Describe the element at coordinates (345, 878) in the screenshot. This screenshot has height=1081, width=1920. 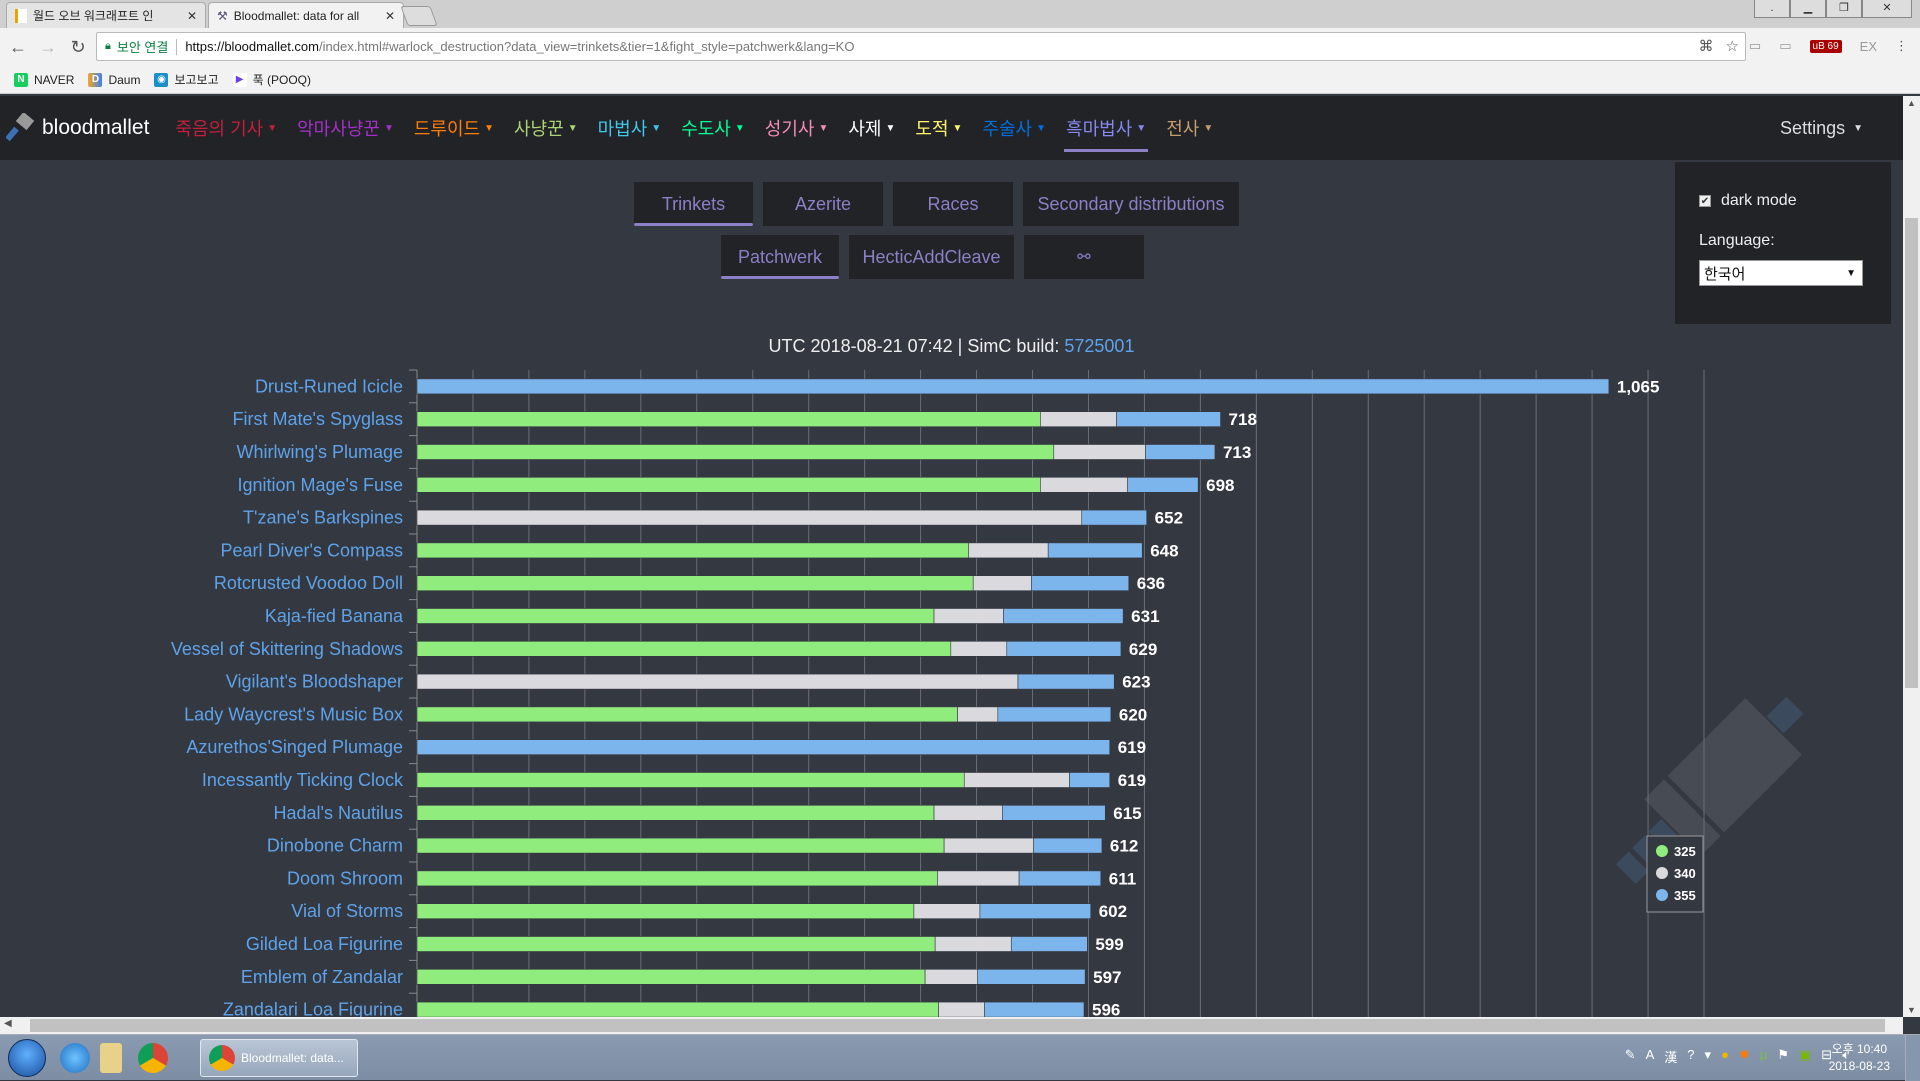
I see `category-label: Doom Shroom` at that location.